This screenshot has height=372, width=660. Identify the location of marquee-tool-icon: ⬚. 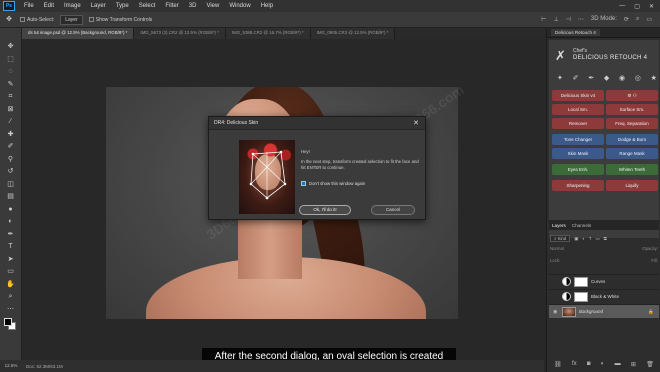
(11, 60).